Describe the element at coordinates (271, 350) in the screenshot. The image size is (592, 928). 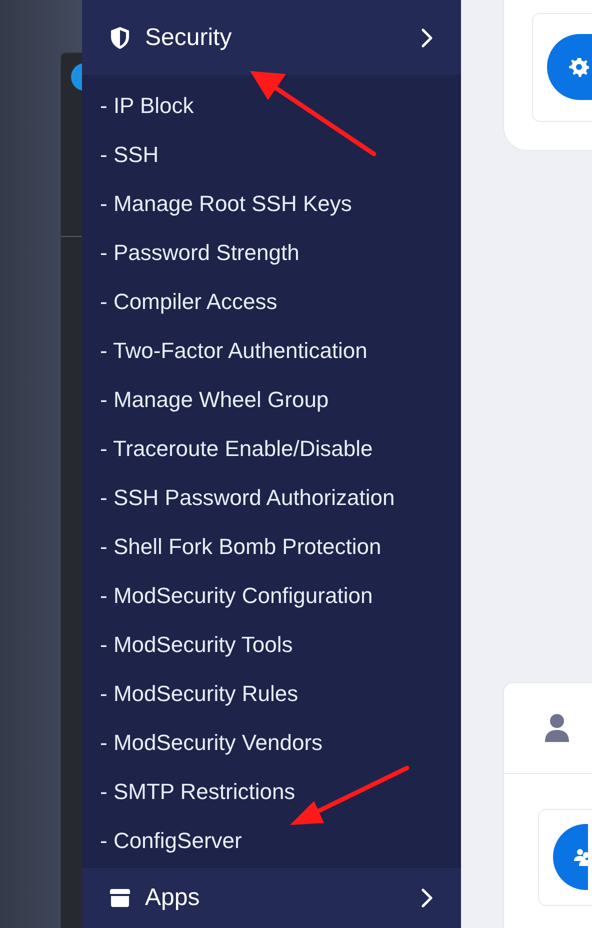
I see `submenu-link: - Two-Factor Authentication` at that location.